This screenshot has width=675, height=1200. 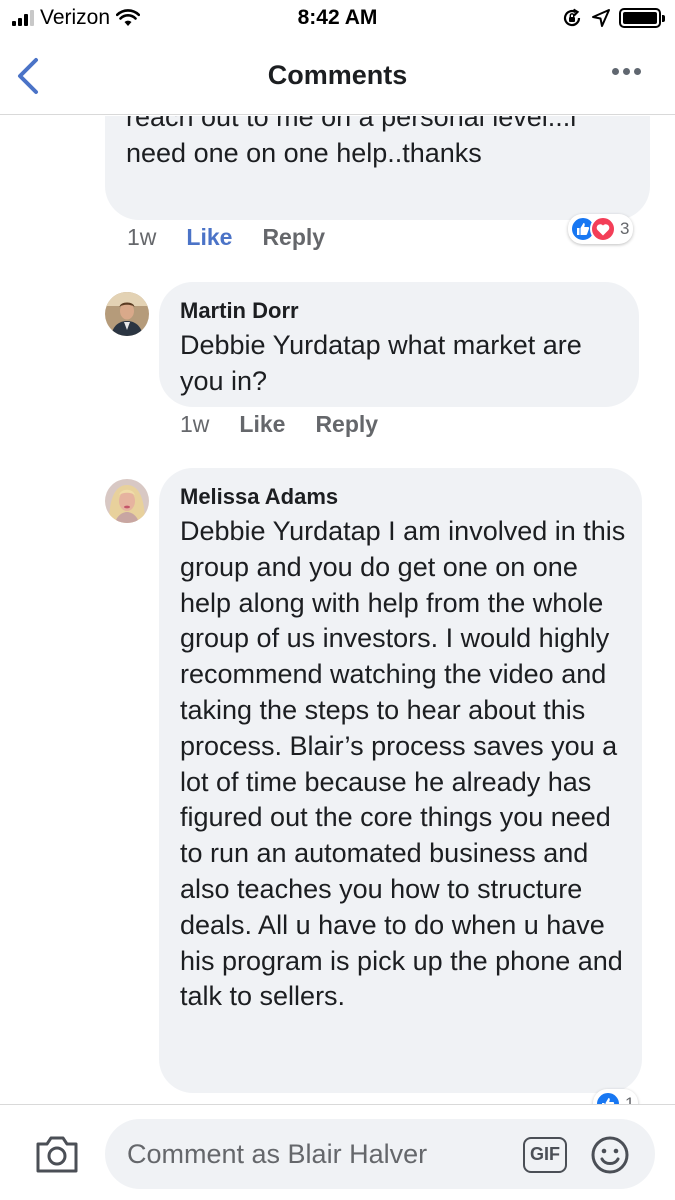 What do you see at coordinates (259, 497) in the screenshot?
I see `comment-author: Melissa Adams` at bounding box center [259, 497].